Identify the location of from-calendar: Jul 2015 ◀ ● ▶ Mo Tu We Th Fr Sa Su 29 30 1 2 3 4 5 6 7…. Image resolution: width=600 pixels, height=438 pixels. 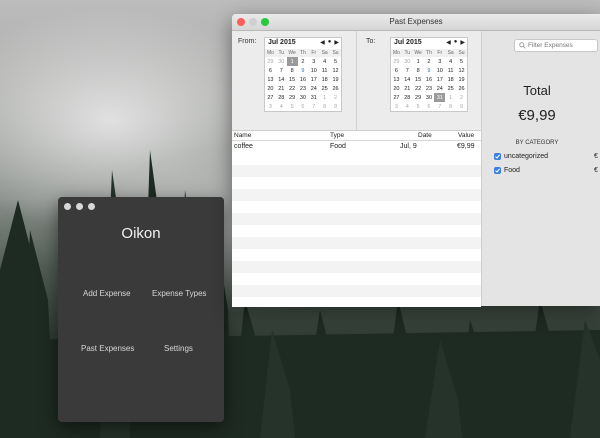
(303, 74).